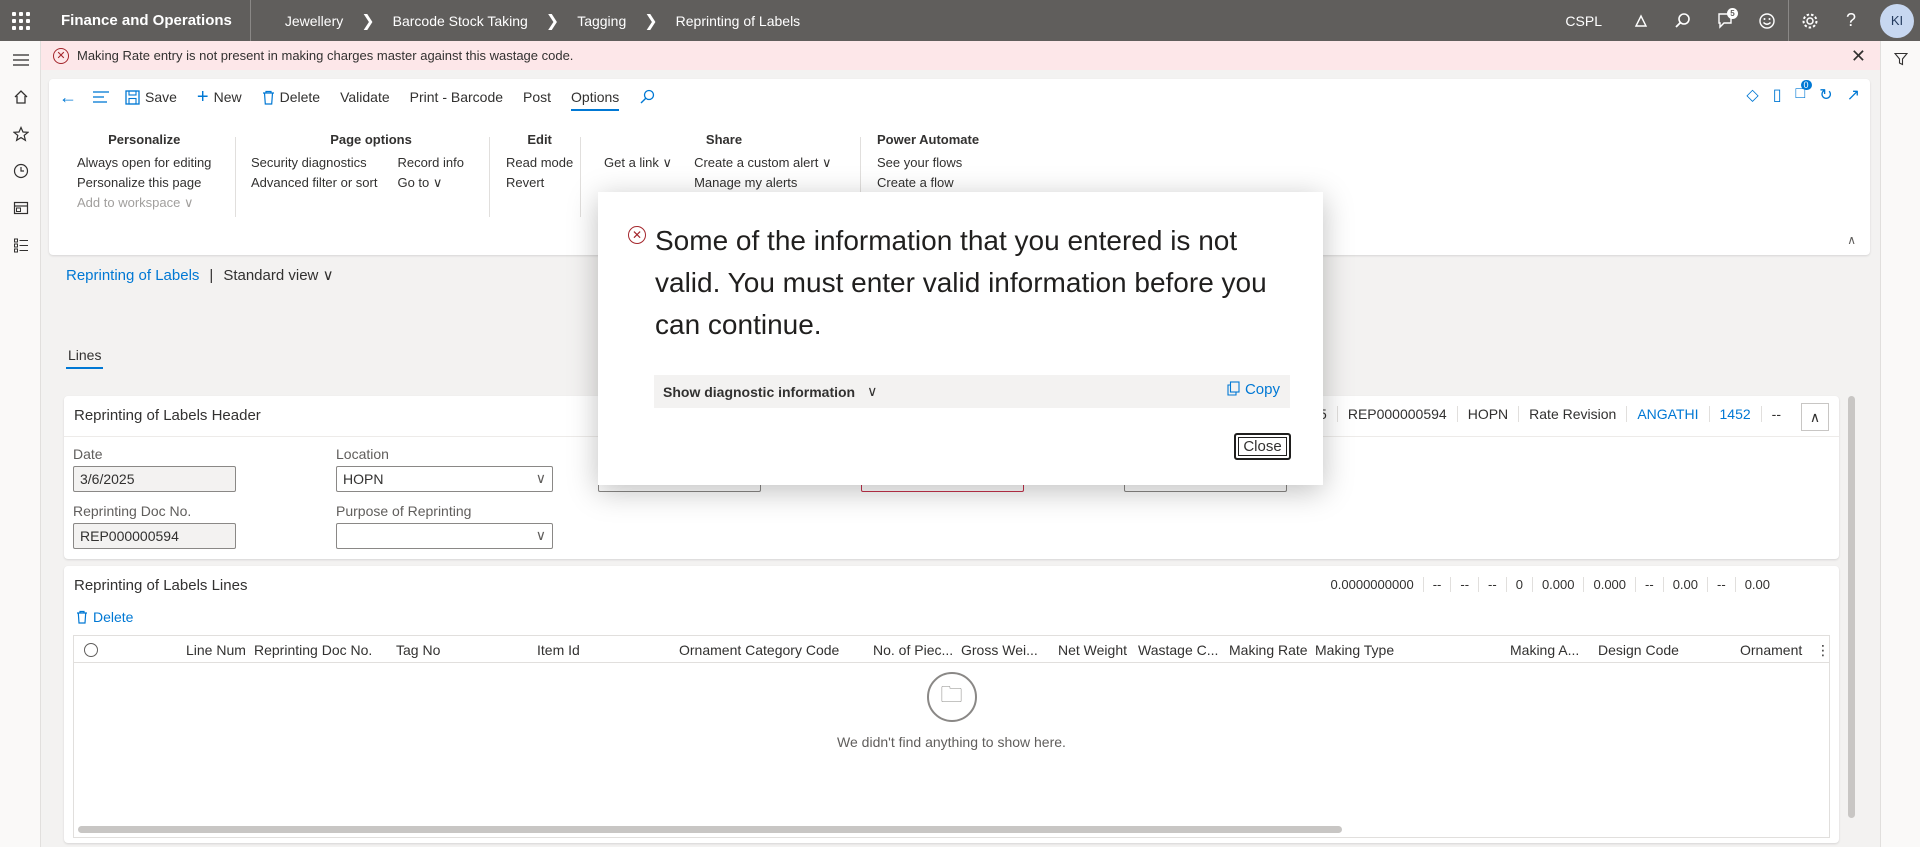 This screenshot has width=1920, height=847. What do you see at coordinates (1900, 59) in the screenshot?
I see `filter-icon` at bounding box center [1900, 59].